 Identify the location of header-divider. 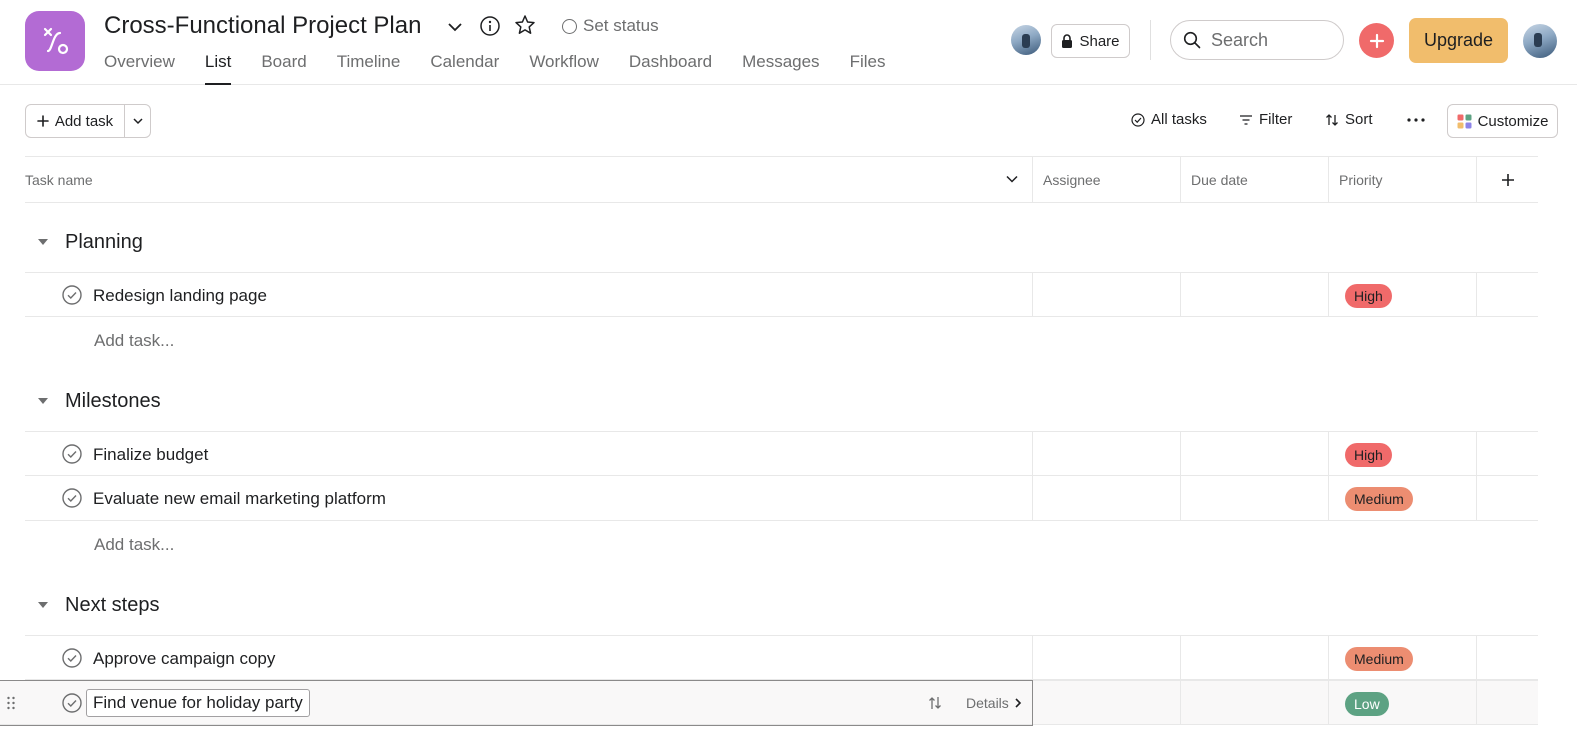
(1150, 40).